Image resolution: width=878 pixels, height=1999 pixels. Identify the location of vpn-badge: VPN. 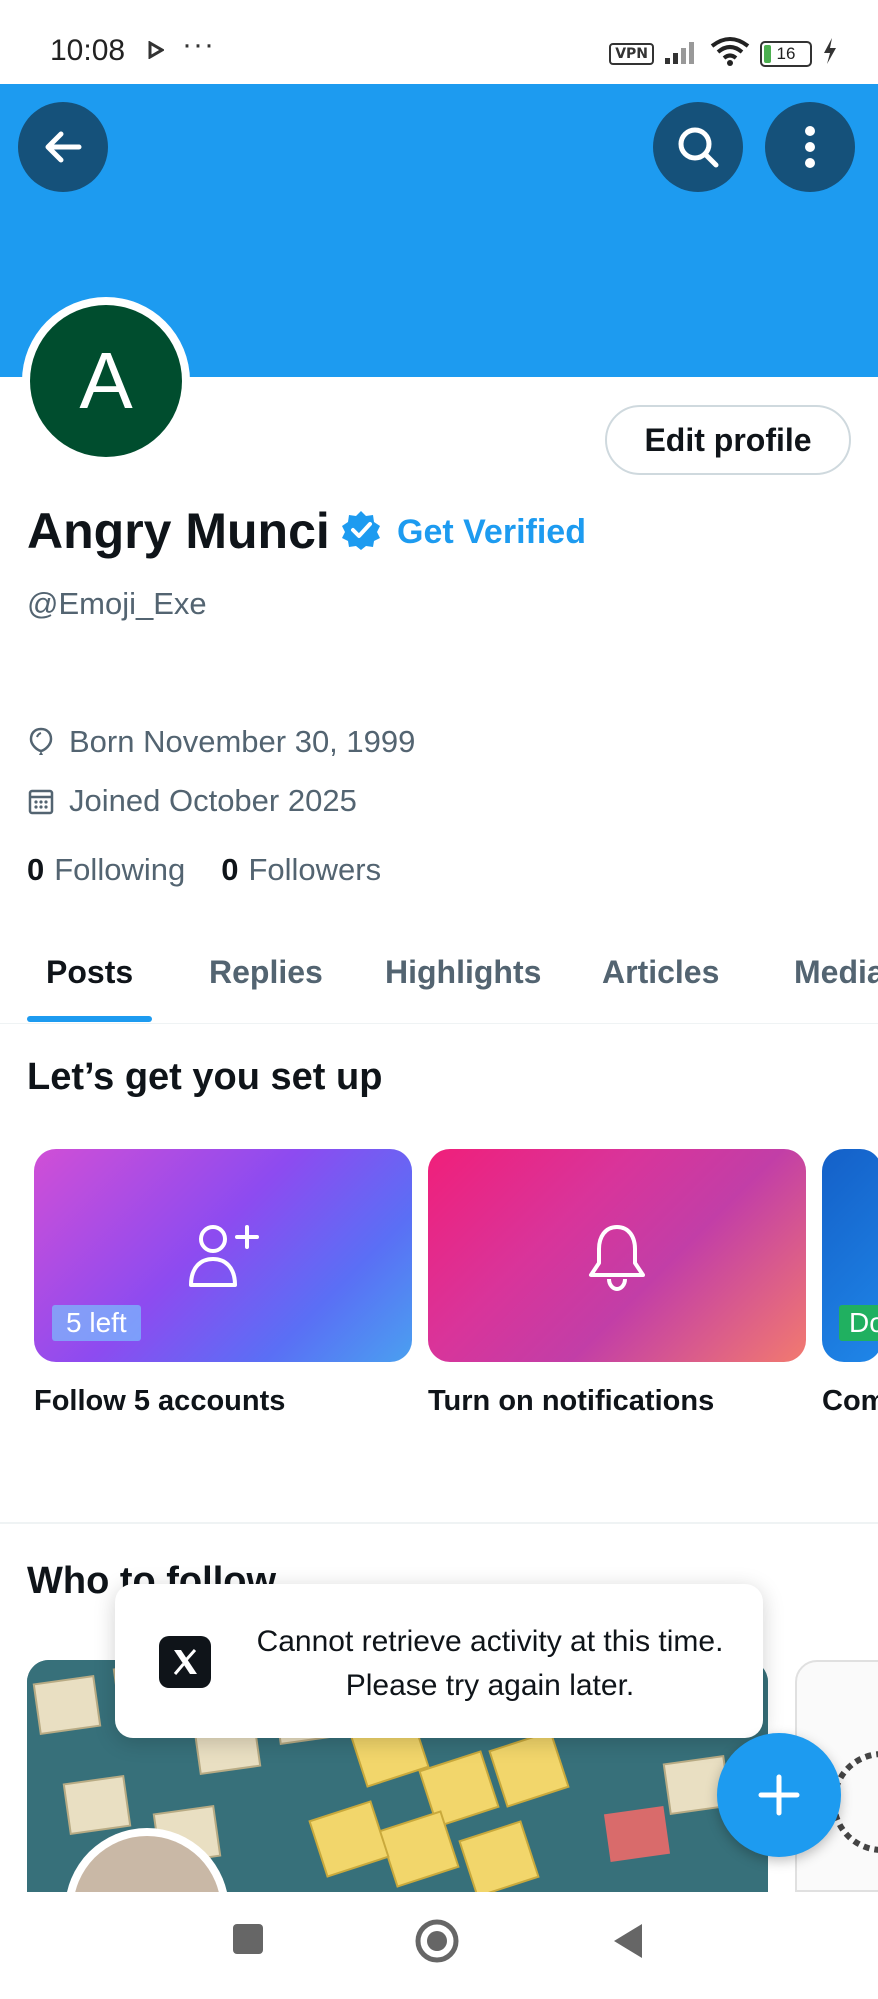
(631, 53).